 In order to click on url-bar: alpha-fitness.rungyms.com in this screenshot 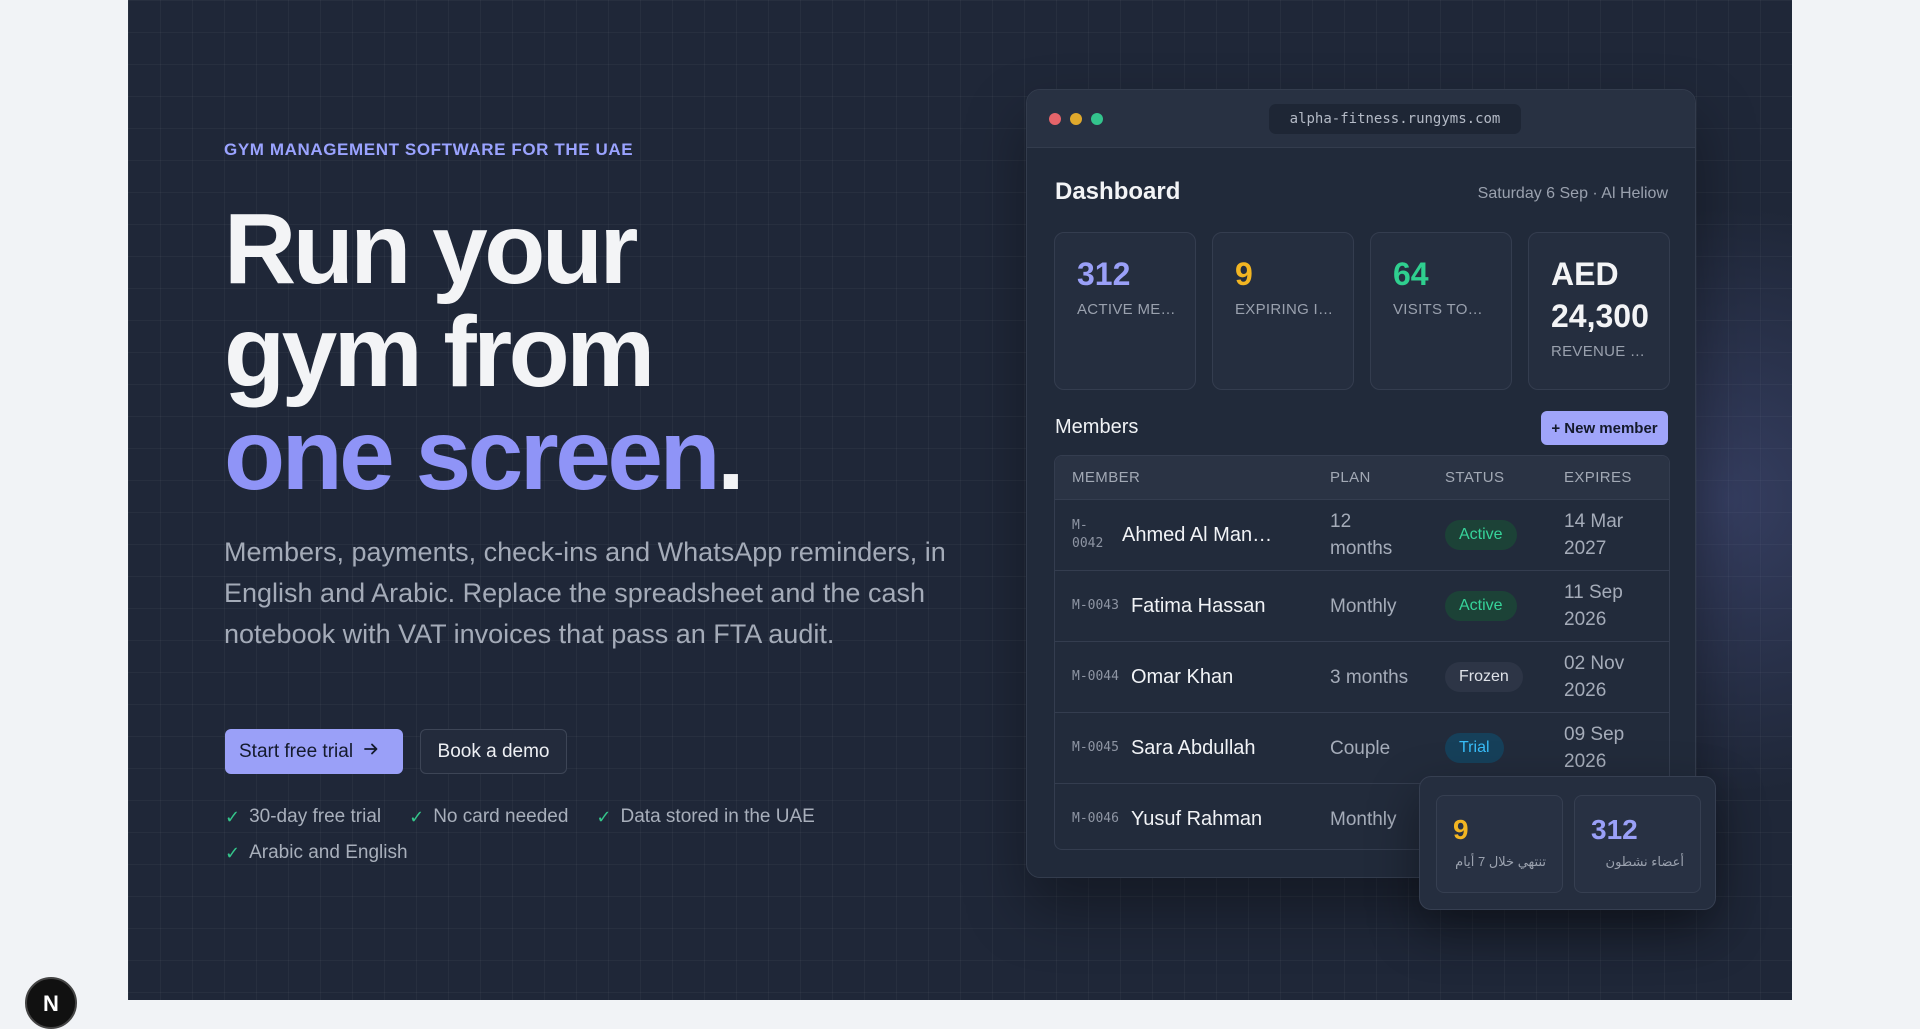, I will do `click(1395, 119)`.